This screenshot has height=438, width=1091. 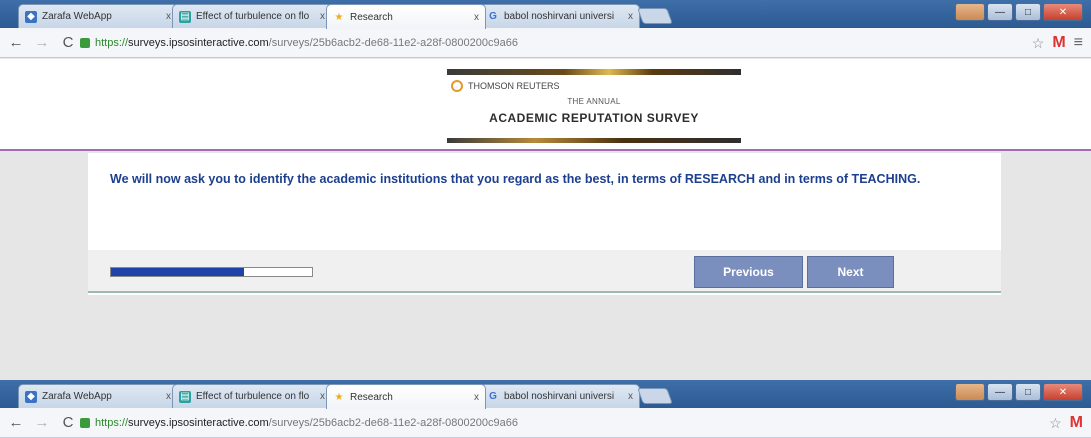 What do you see at coordinates (594, 118) in the screenshot?
I see `banner-title: ACADEMIC REPUTATION SURVEY` at bounding box center [594, 118].